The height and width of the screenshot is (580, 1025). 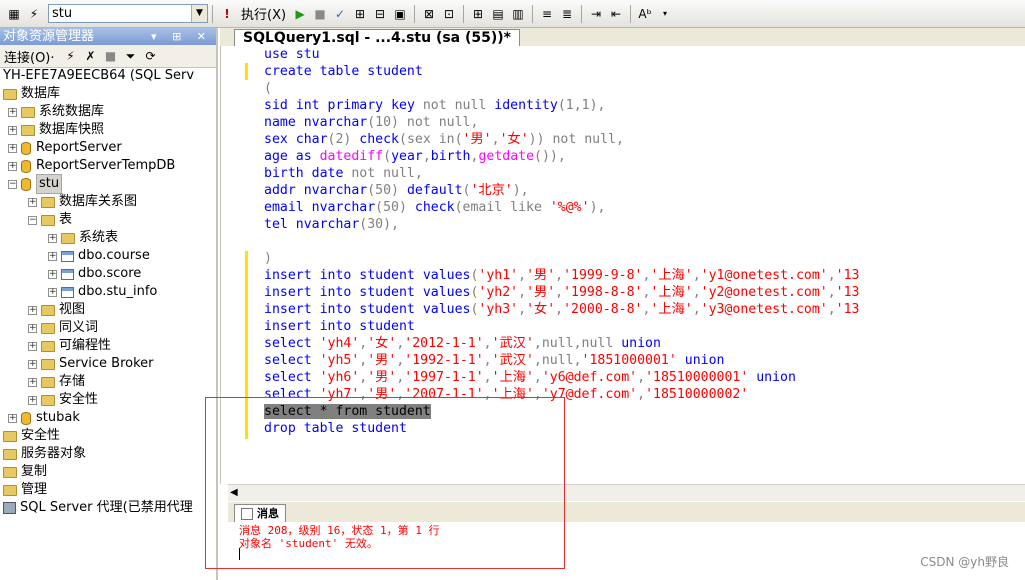 I want to click on results-to-text-icon: ▣, so click(x=400, y=14).